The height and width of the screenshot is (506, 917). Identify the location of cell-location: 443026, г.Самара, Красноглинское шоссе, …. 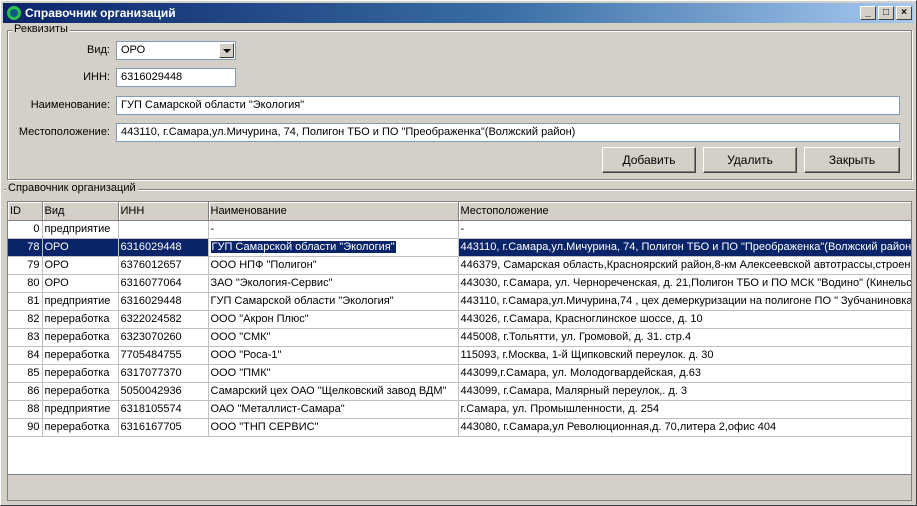
(684, 319).